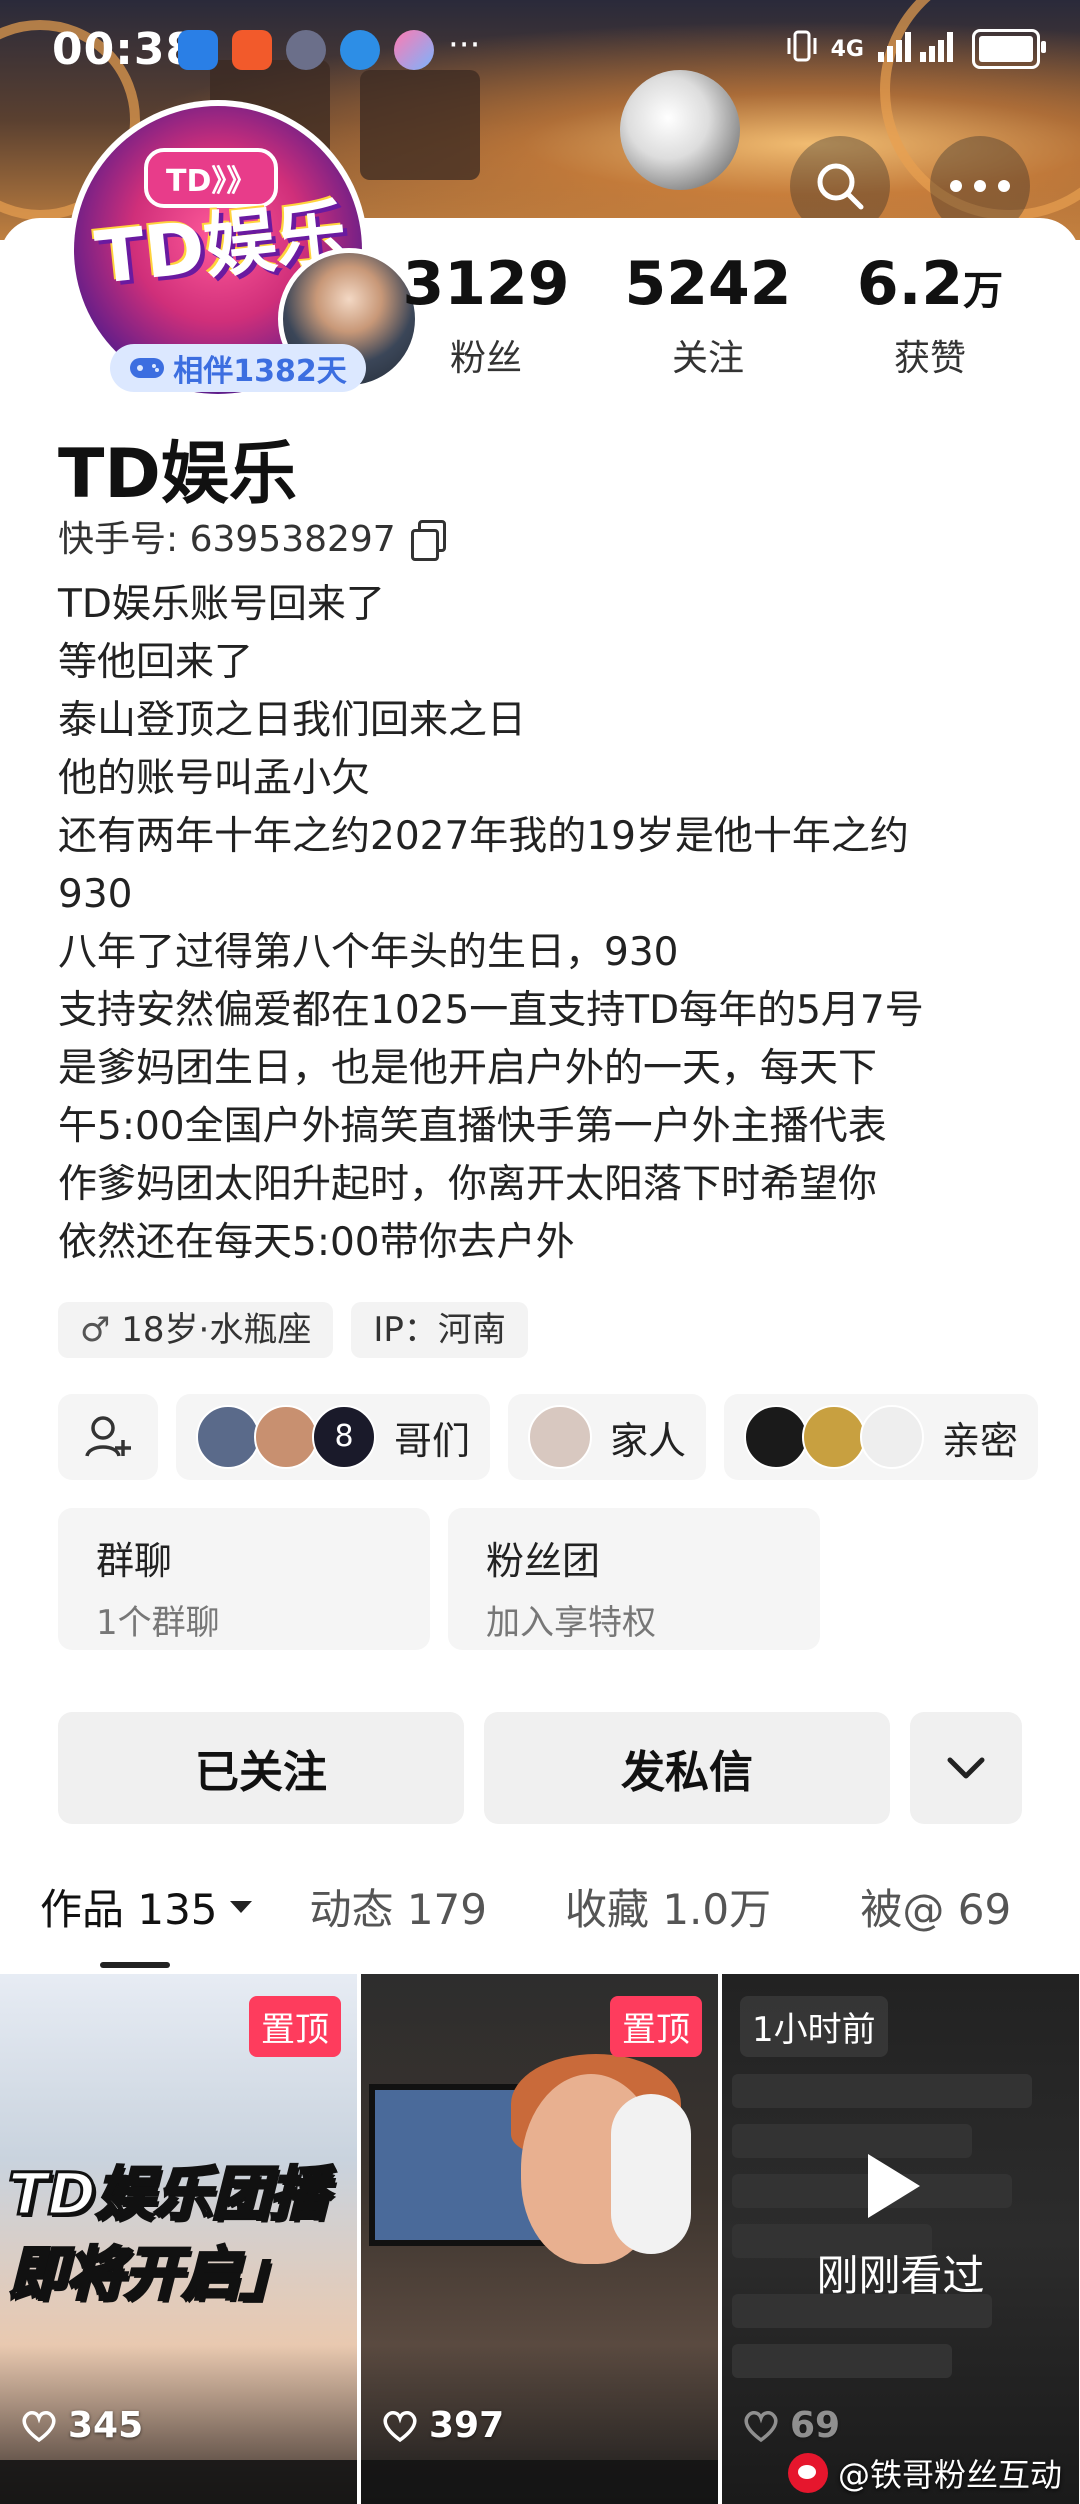 The height and width of the screenshot is (2504, 1080). What do you see at coordinates (95, 894) in the screenshot?
I see `bio-line: ￼930￼` at bounding box center [95, 894].